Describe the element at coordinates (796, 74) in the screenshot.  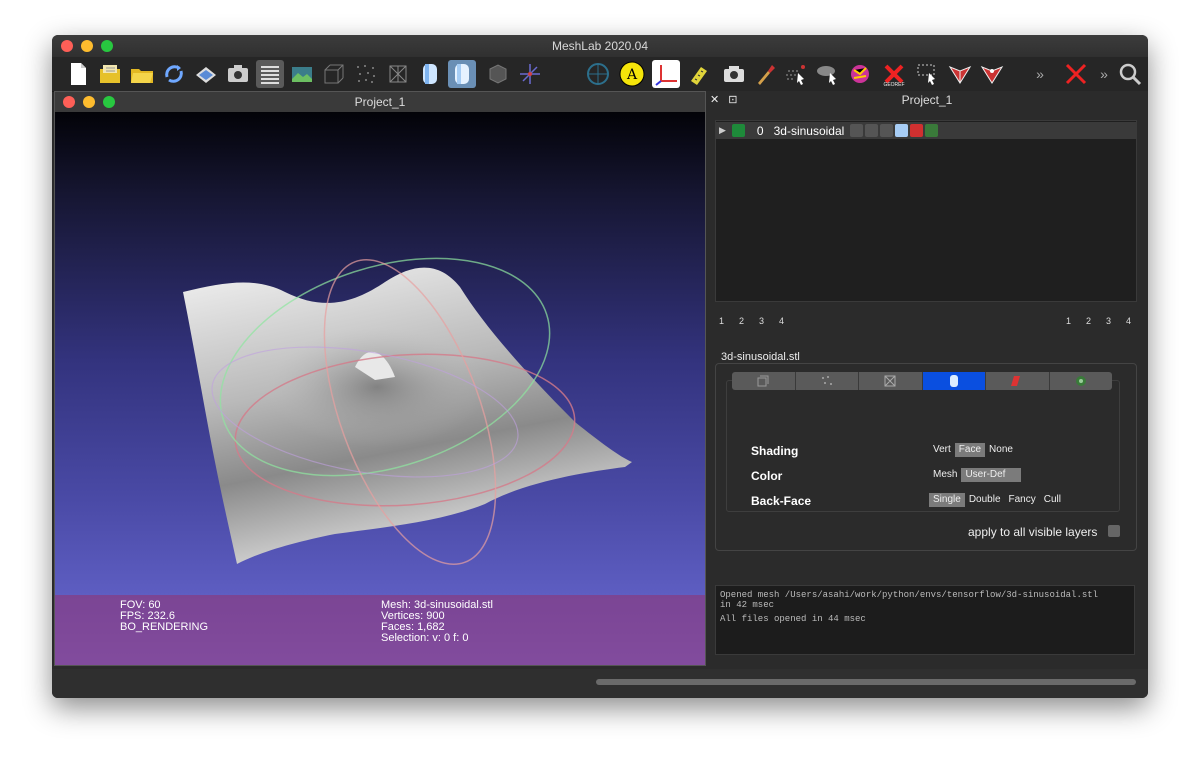
I see `select-vertices-icon` at that location.